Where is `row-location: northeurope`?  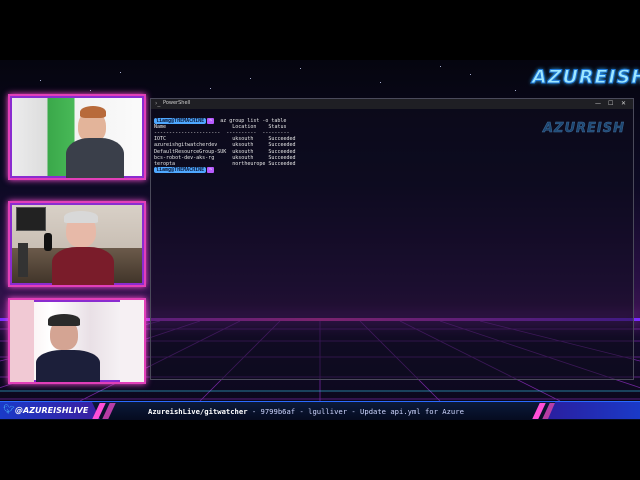 row-location: northeurope is located at coordinates (249, 163).